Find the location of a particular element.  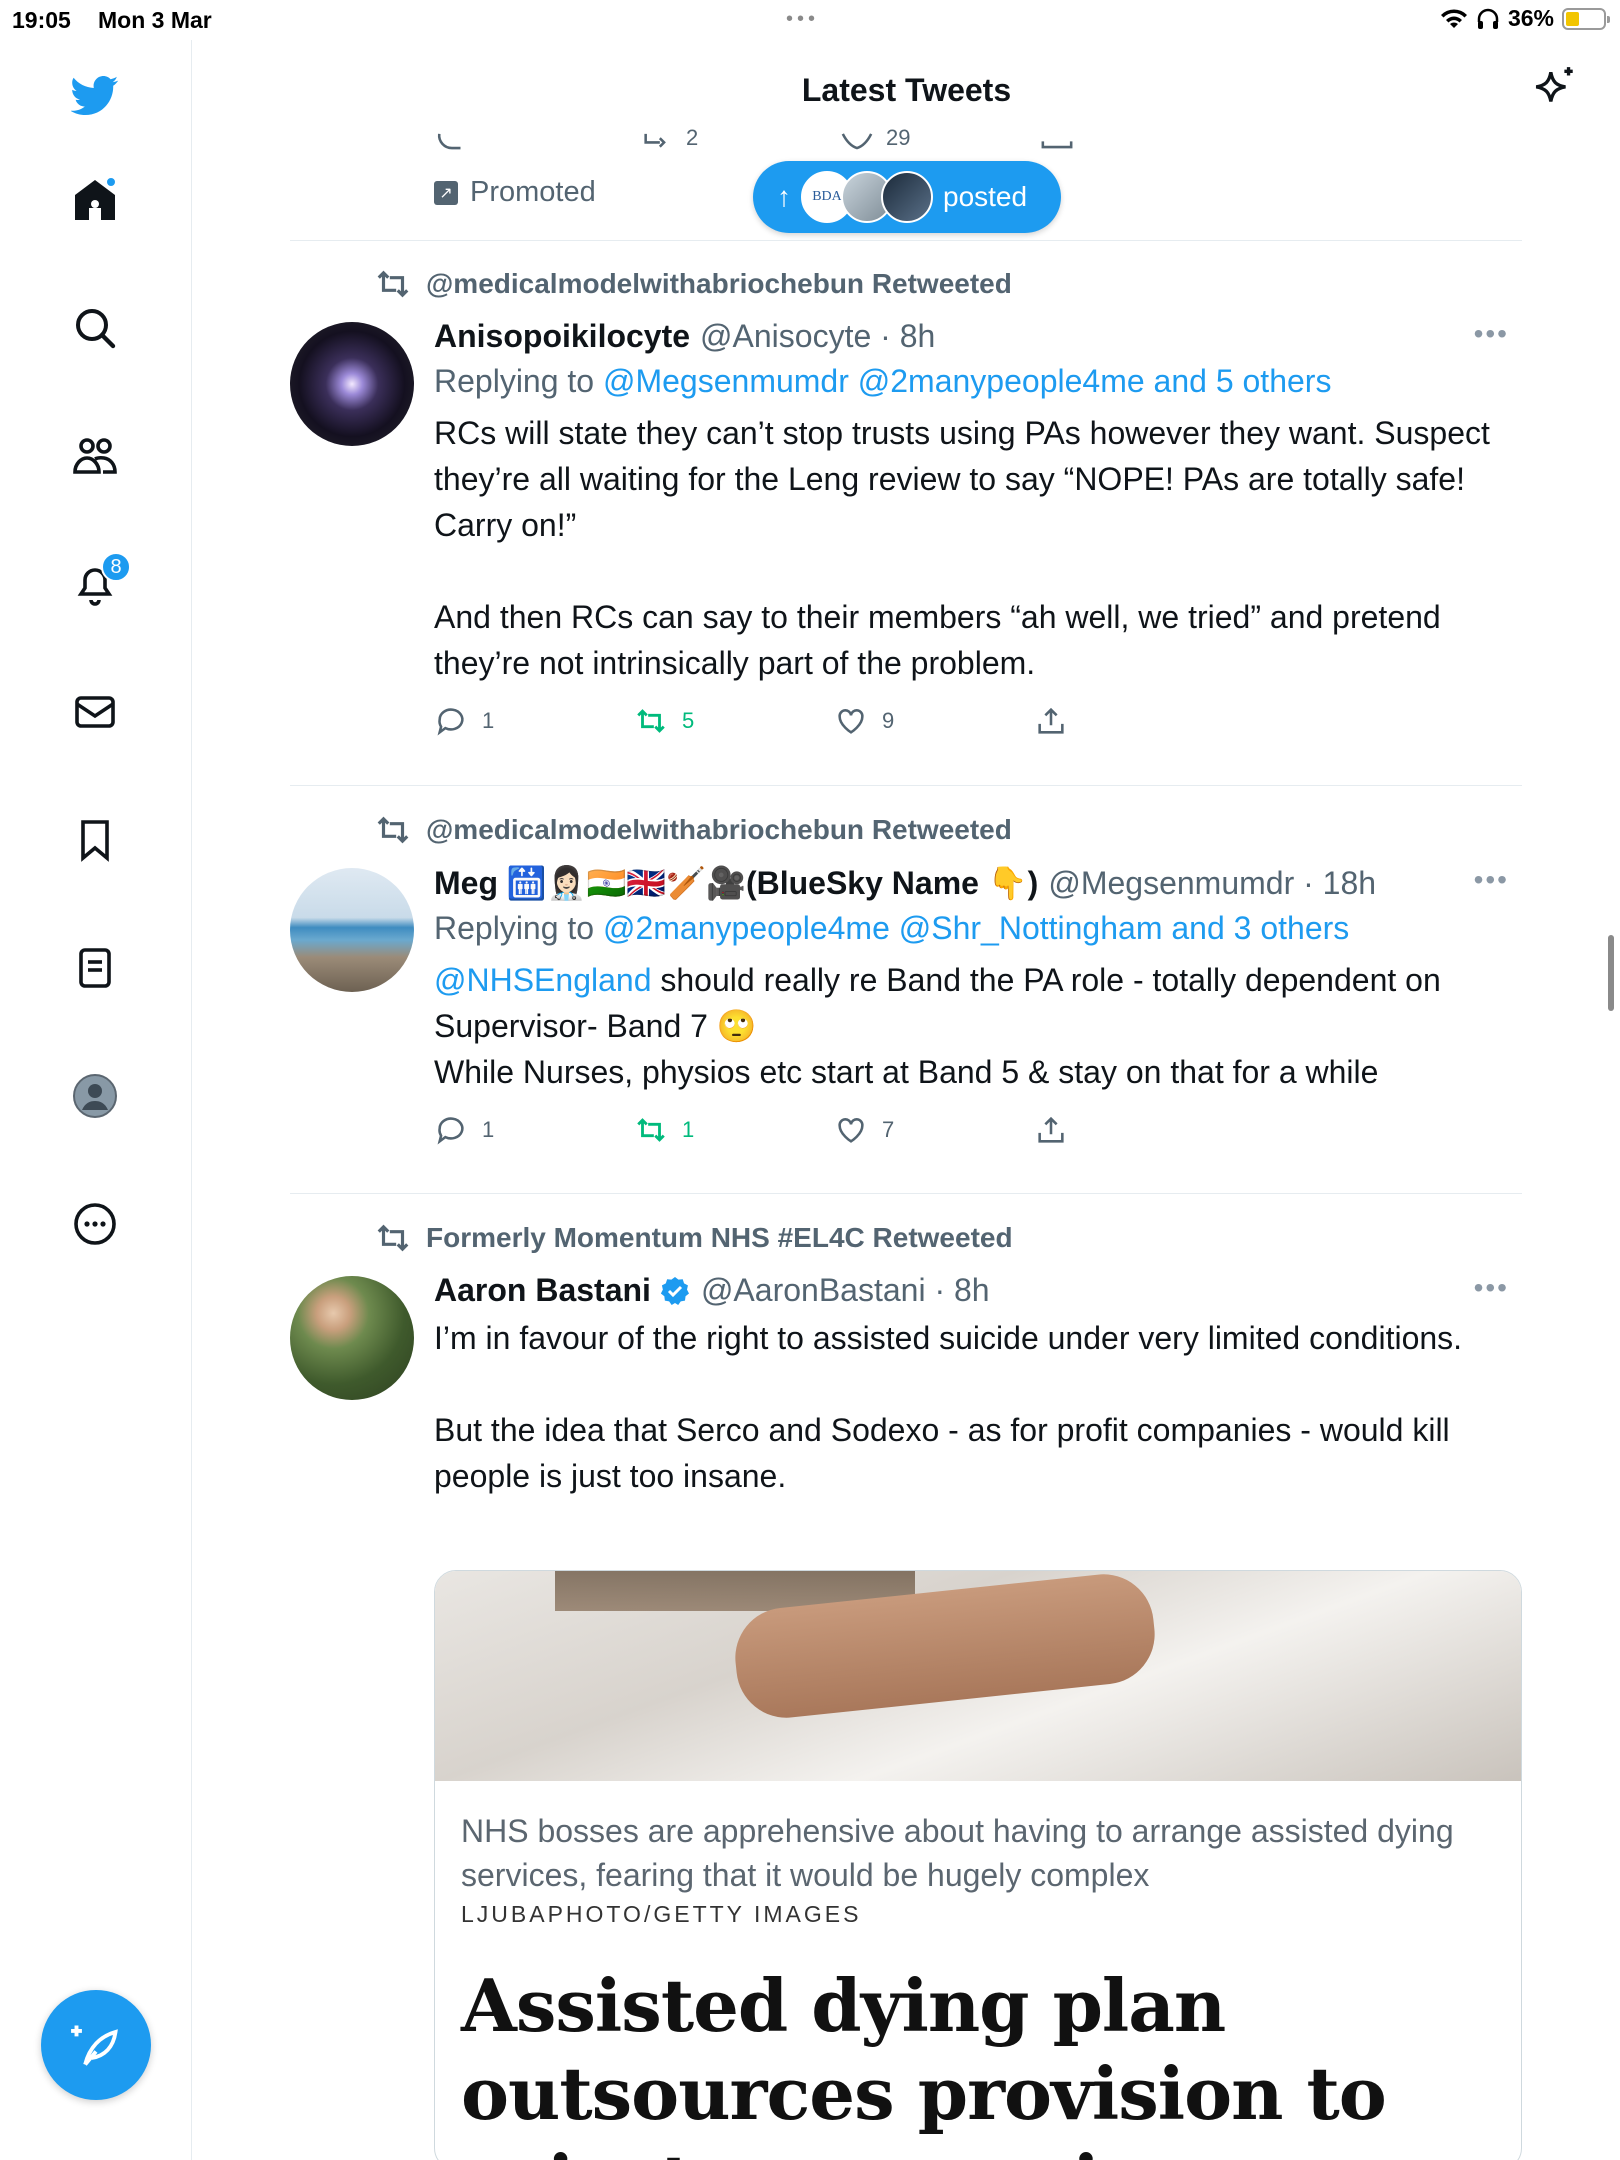

author-handle: @Megsenmumdr · 18h is located at coordinates (1212, 883).